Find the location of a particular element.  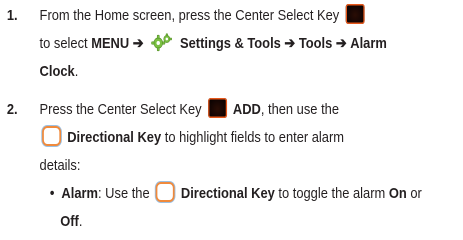

step-2-line1: Press the Center Select Key is located at coordinates (120, 109).